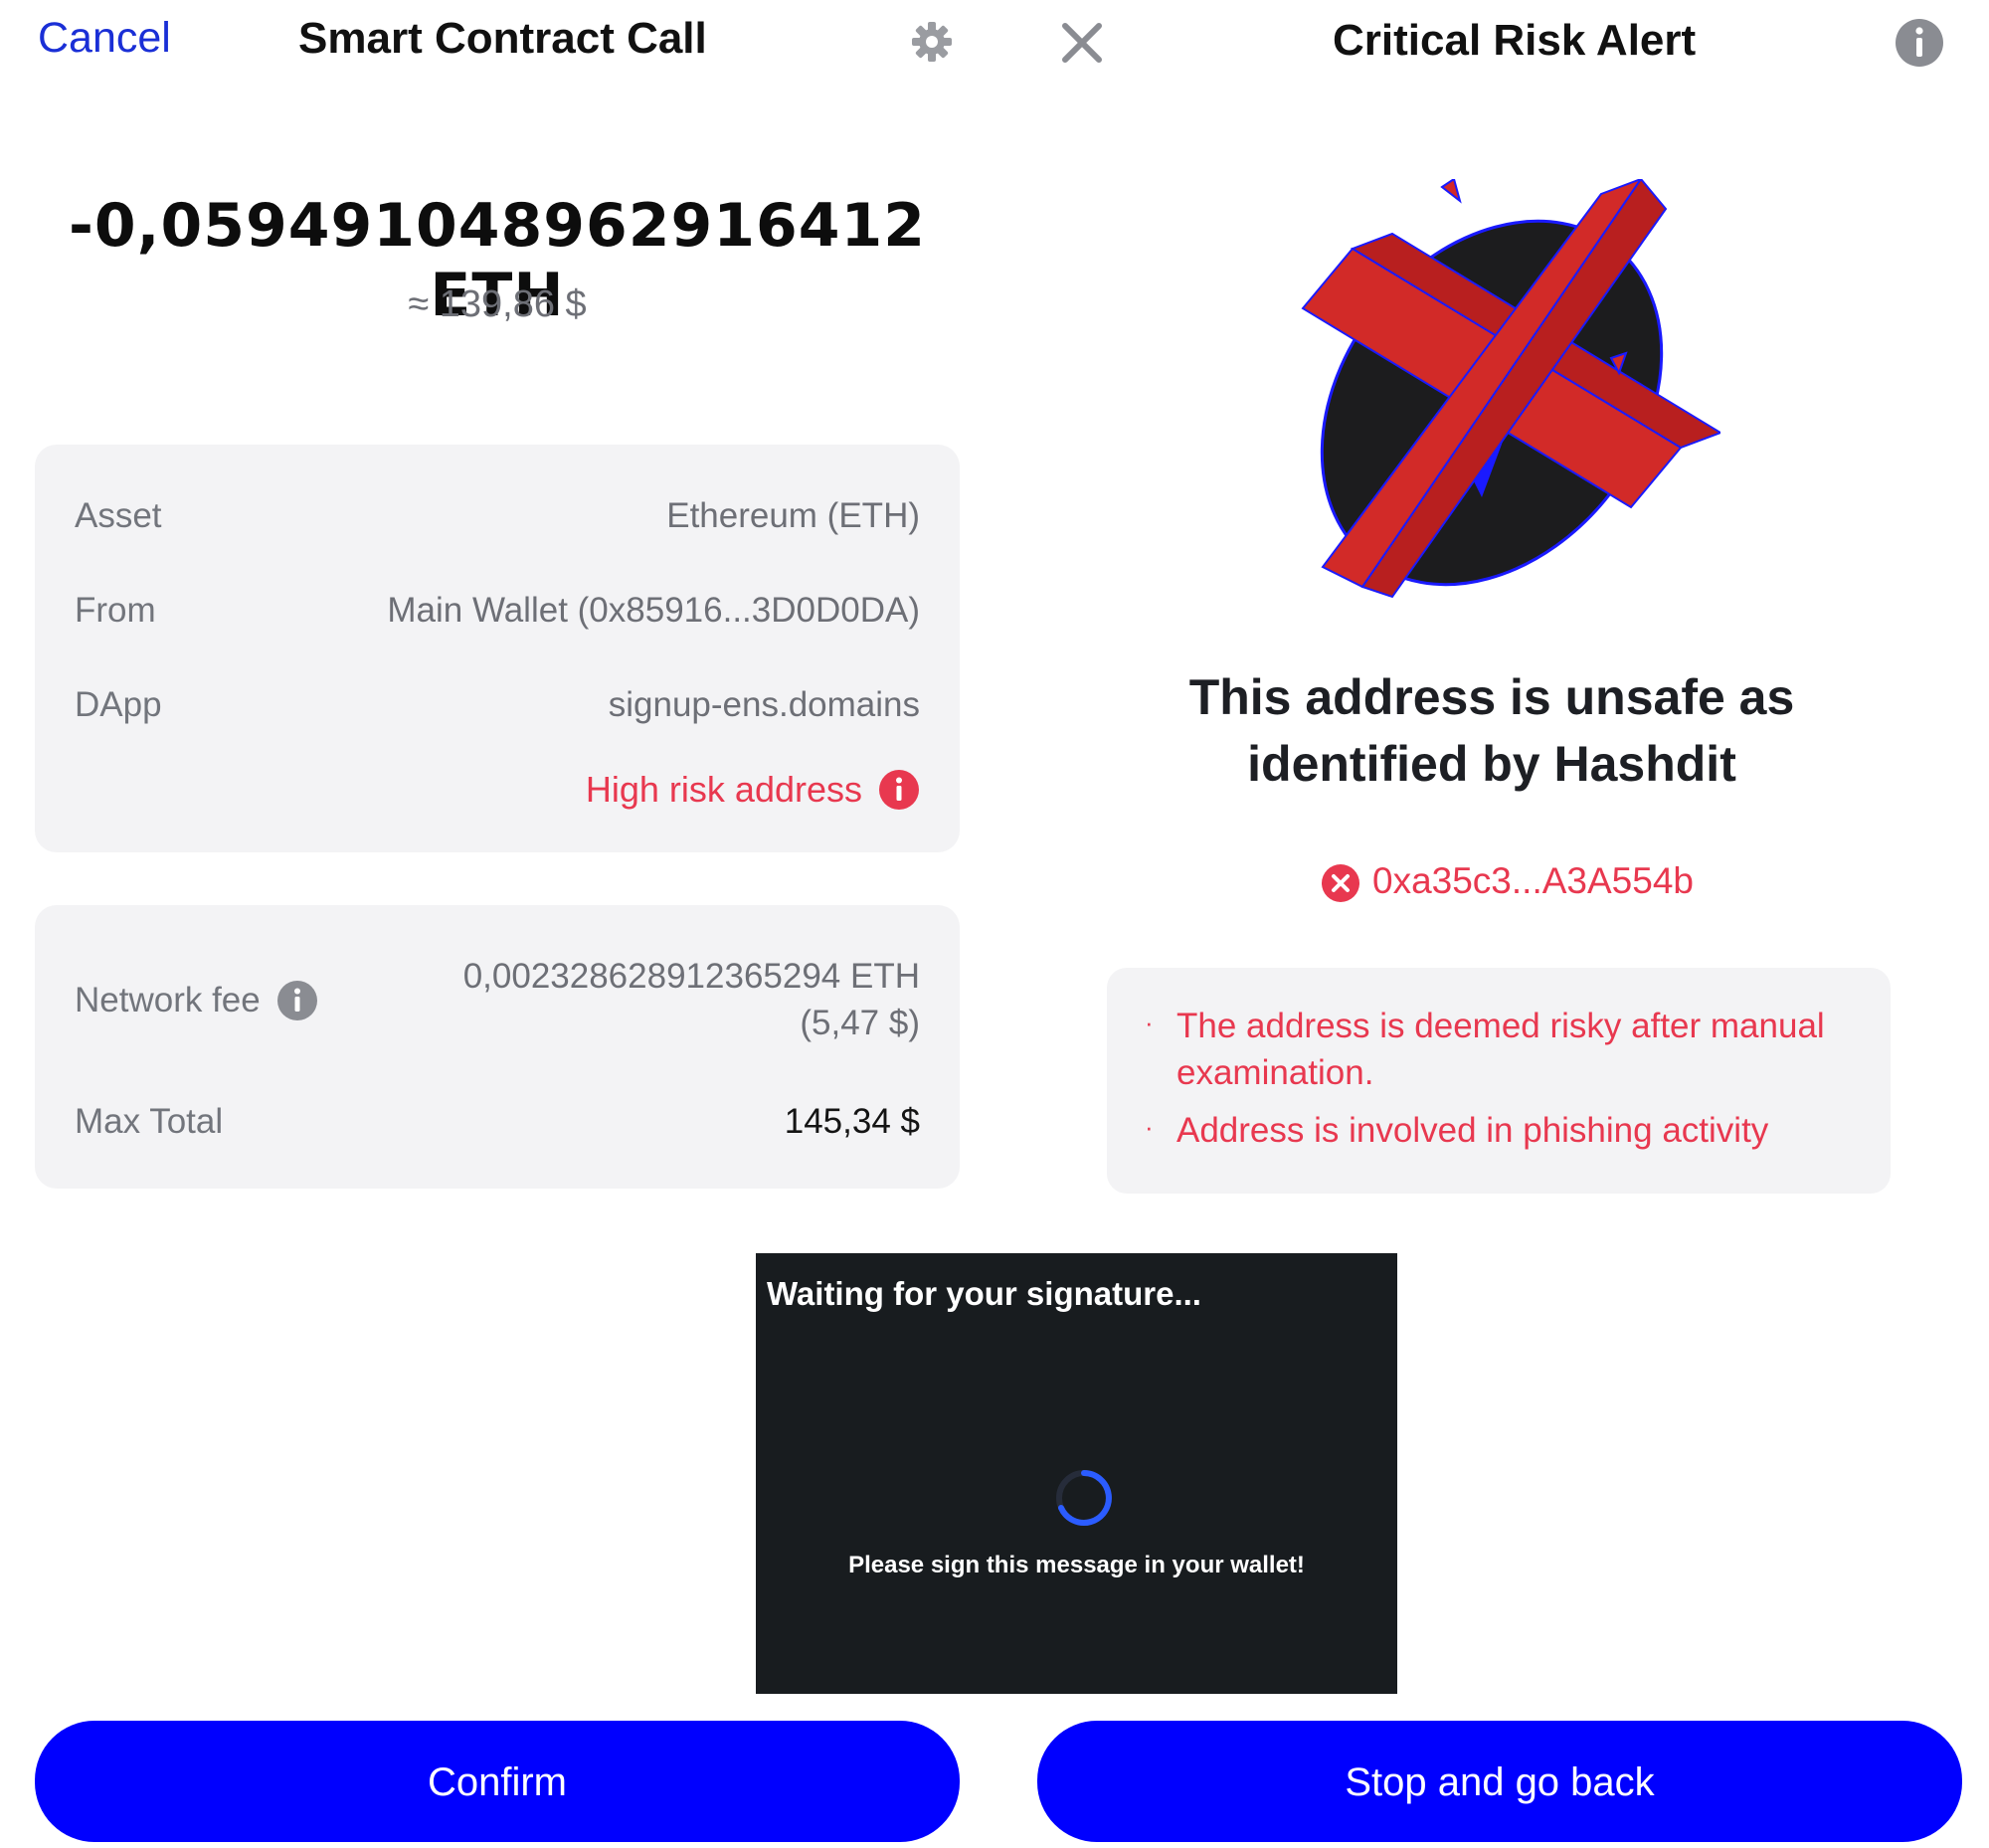 The width and height of the screenshot is (1989, 1848). What do you see at coordinates (654, 610) in the screenshot?
I see `from-value: Main Wallet (0x85916...3D0D0DA)` at bounding box center [654, 610].